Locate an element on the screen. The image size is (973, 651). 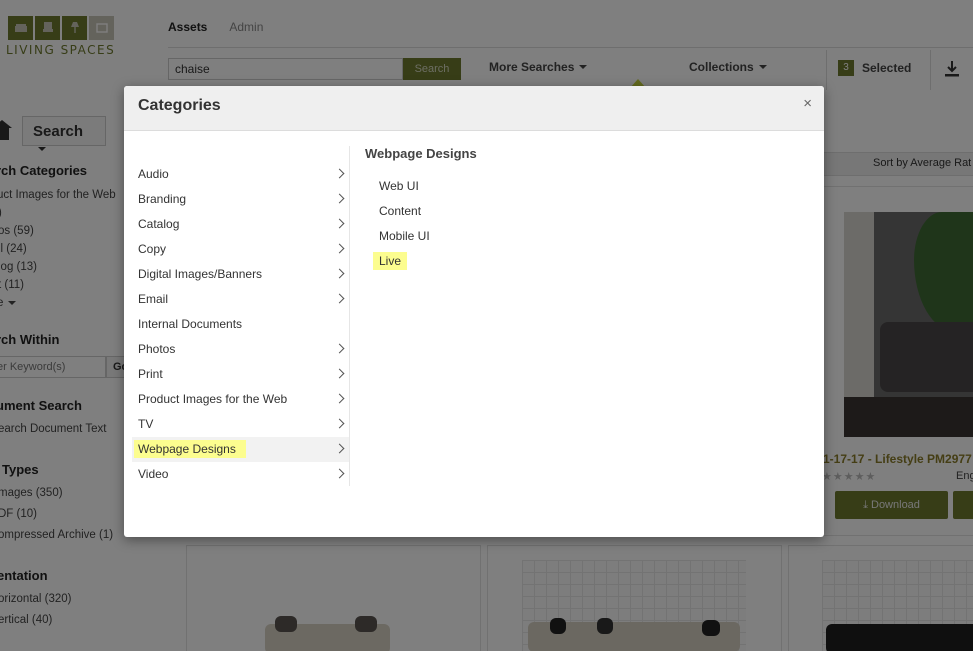
category-label: Email is located at coordinates (153, 299).